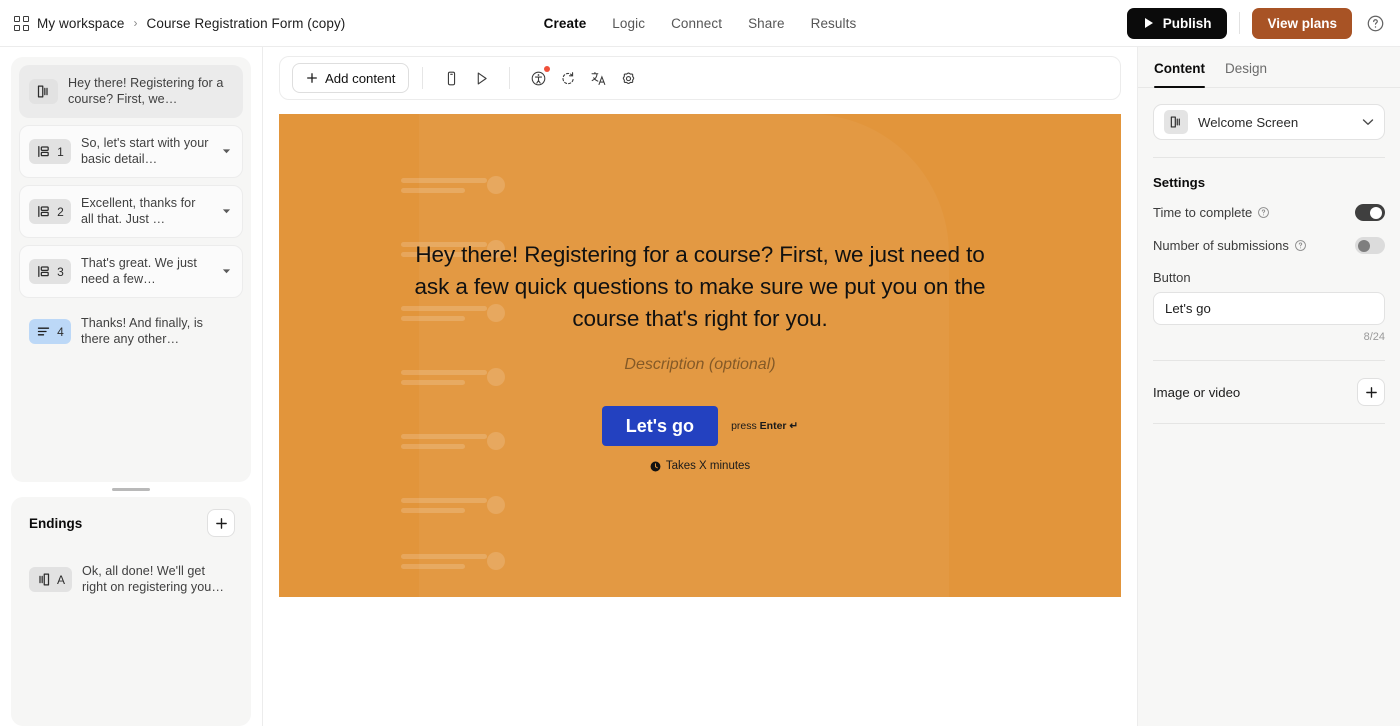 Image resolution: width=1400 pixels, height=726 pixels. Describe the element at coordinates (60, 331) in the screenshot. I see `sidebar-item-number: 4` at that location.